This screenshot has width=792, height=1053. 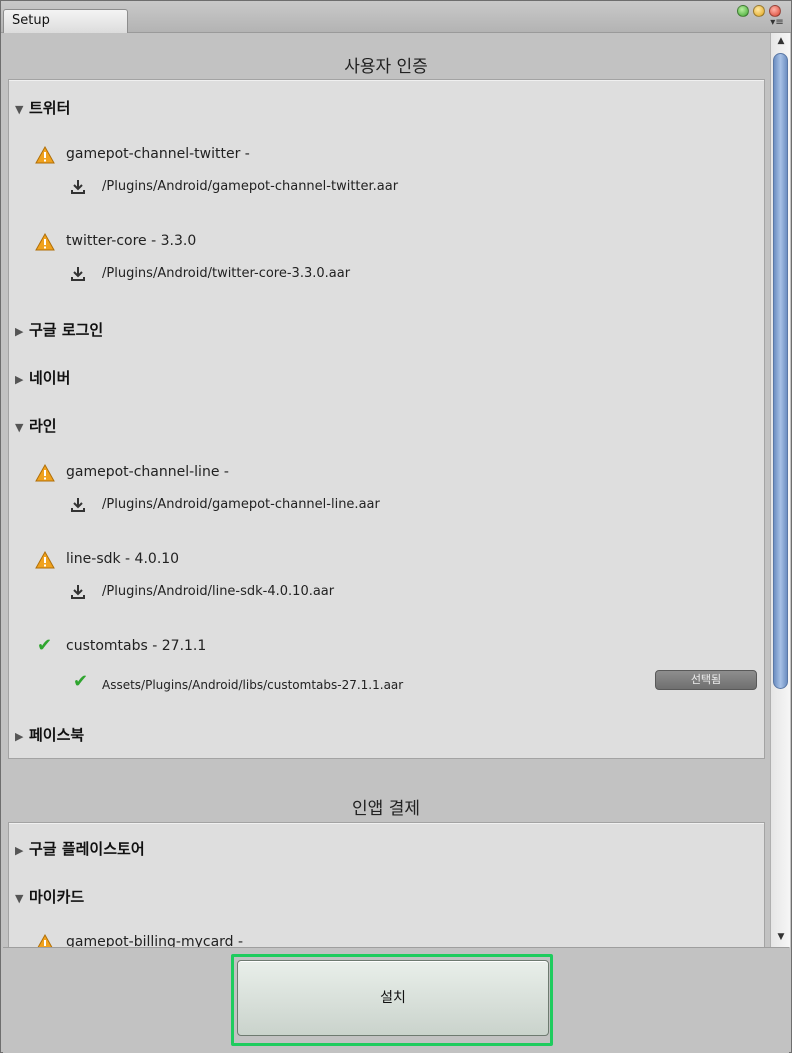 I want to click on window-menu-icon: ▾≡, so click(x=777, y=23).